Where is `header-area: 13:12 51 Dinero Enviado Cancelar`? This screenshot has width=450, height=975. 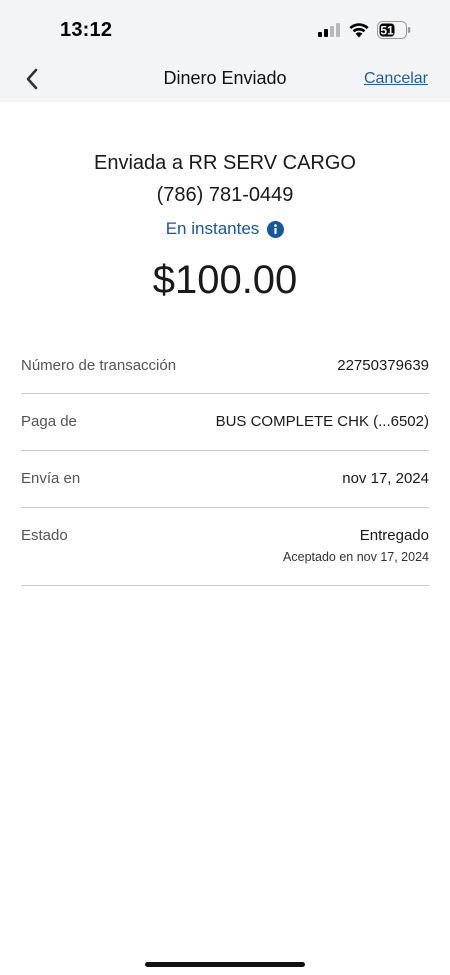 header-area: 13:12 51 Dinero Enviado Cancelar is located at coordinates (225, 51).